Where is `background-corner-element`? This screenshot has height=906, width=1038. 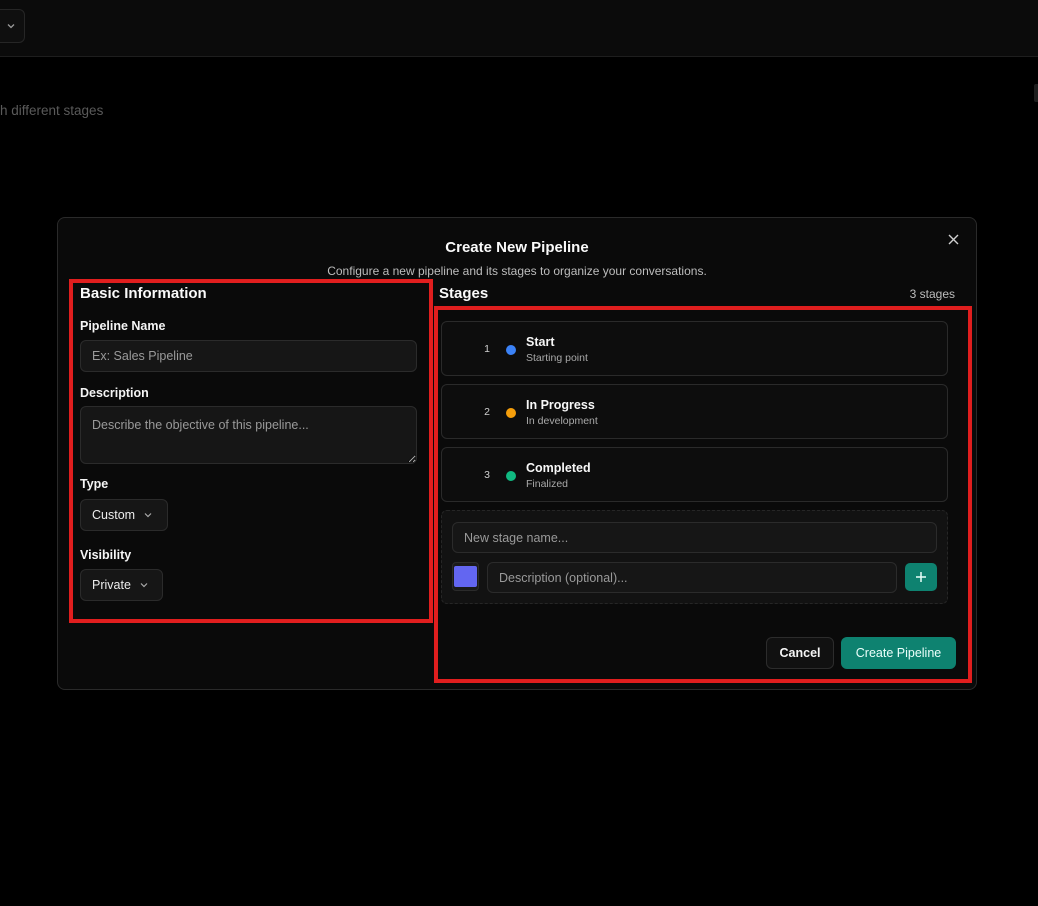 background-corner-element is located at coordinates (1036, 93).